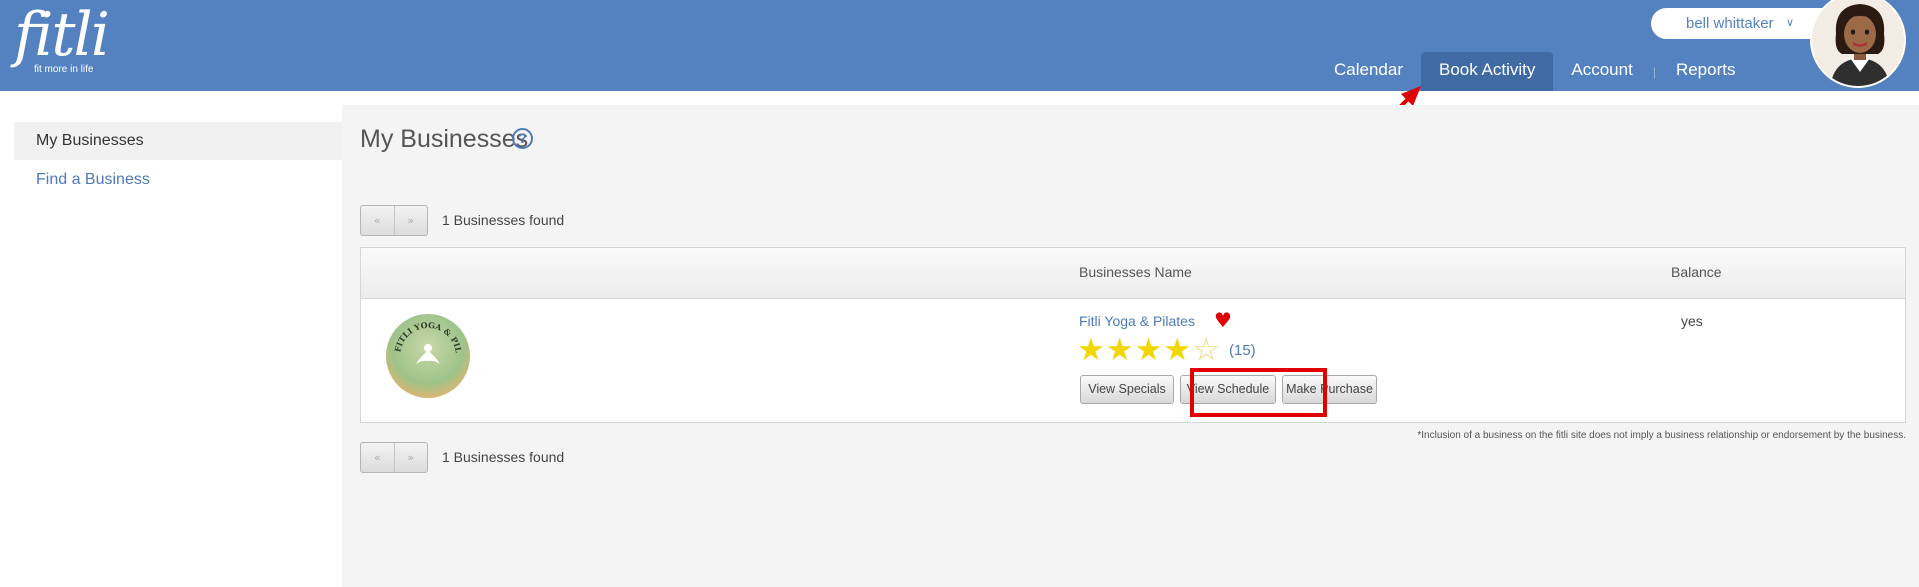 The image size is (1919, 587). I want to click on pager-top: « », so click(394, 220).